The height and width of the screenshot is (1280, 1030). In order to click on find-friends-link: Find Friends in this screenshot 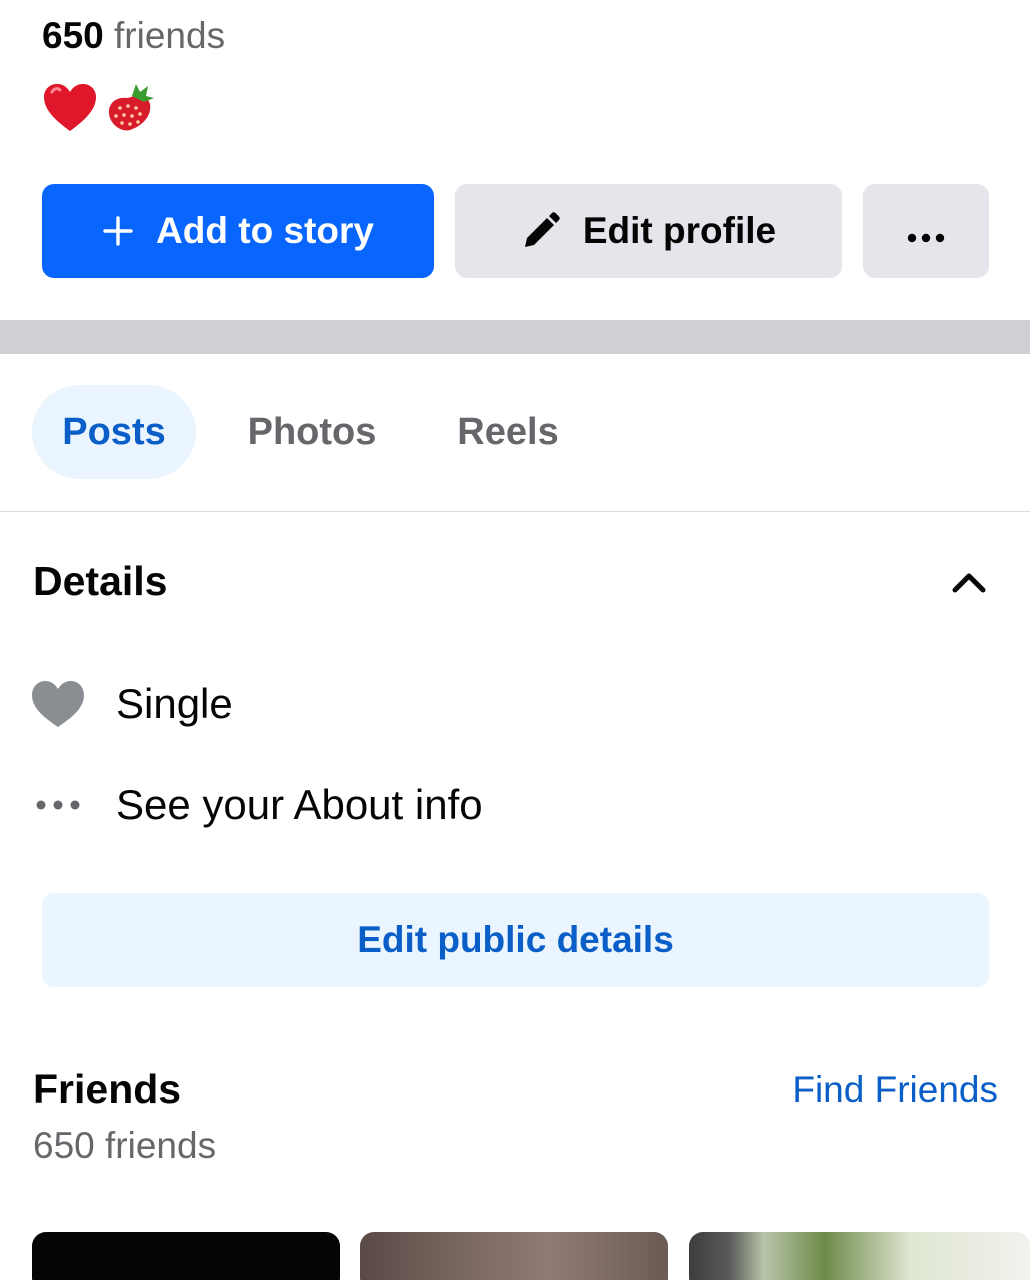, I will do `click(895, 1090)`.